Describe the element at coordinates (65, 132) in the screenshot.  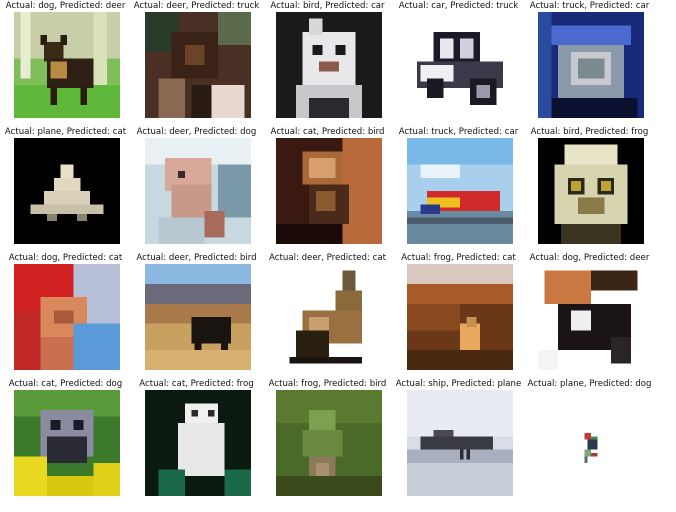
I see `panel-title: Actual: plane, Predicted: cat` at that location.